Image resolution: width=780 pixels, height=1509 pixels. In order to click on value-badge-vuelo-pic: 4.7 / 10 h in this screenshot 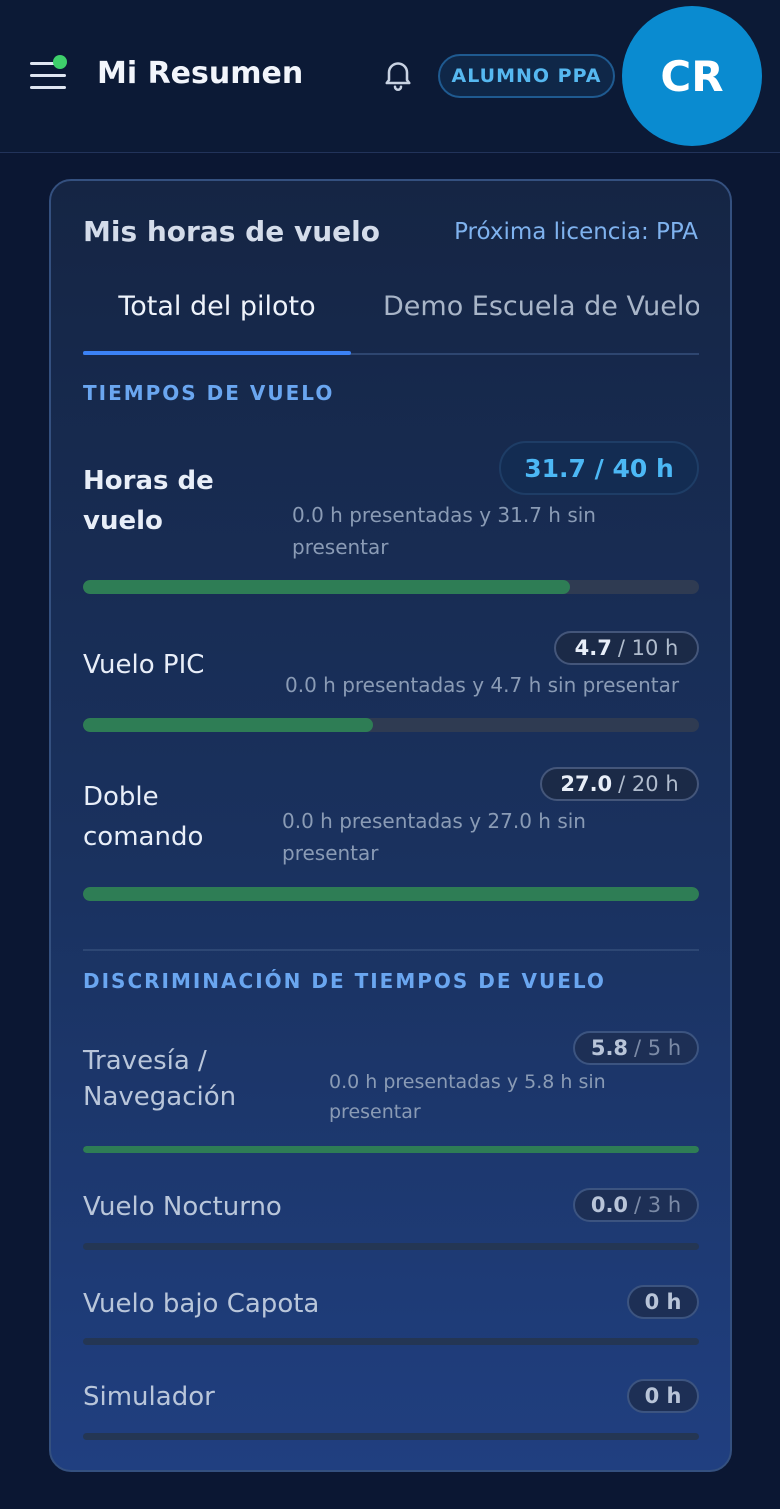, I will do `click(626, 648)`.